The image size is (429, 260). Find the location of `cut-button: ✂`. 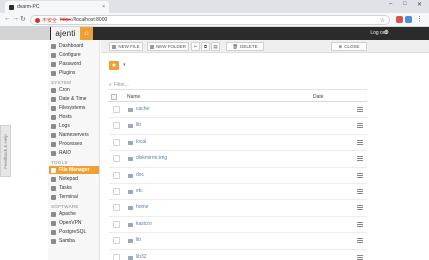

cut-button: ✂ is located at coordinates (195, 46).